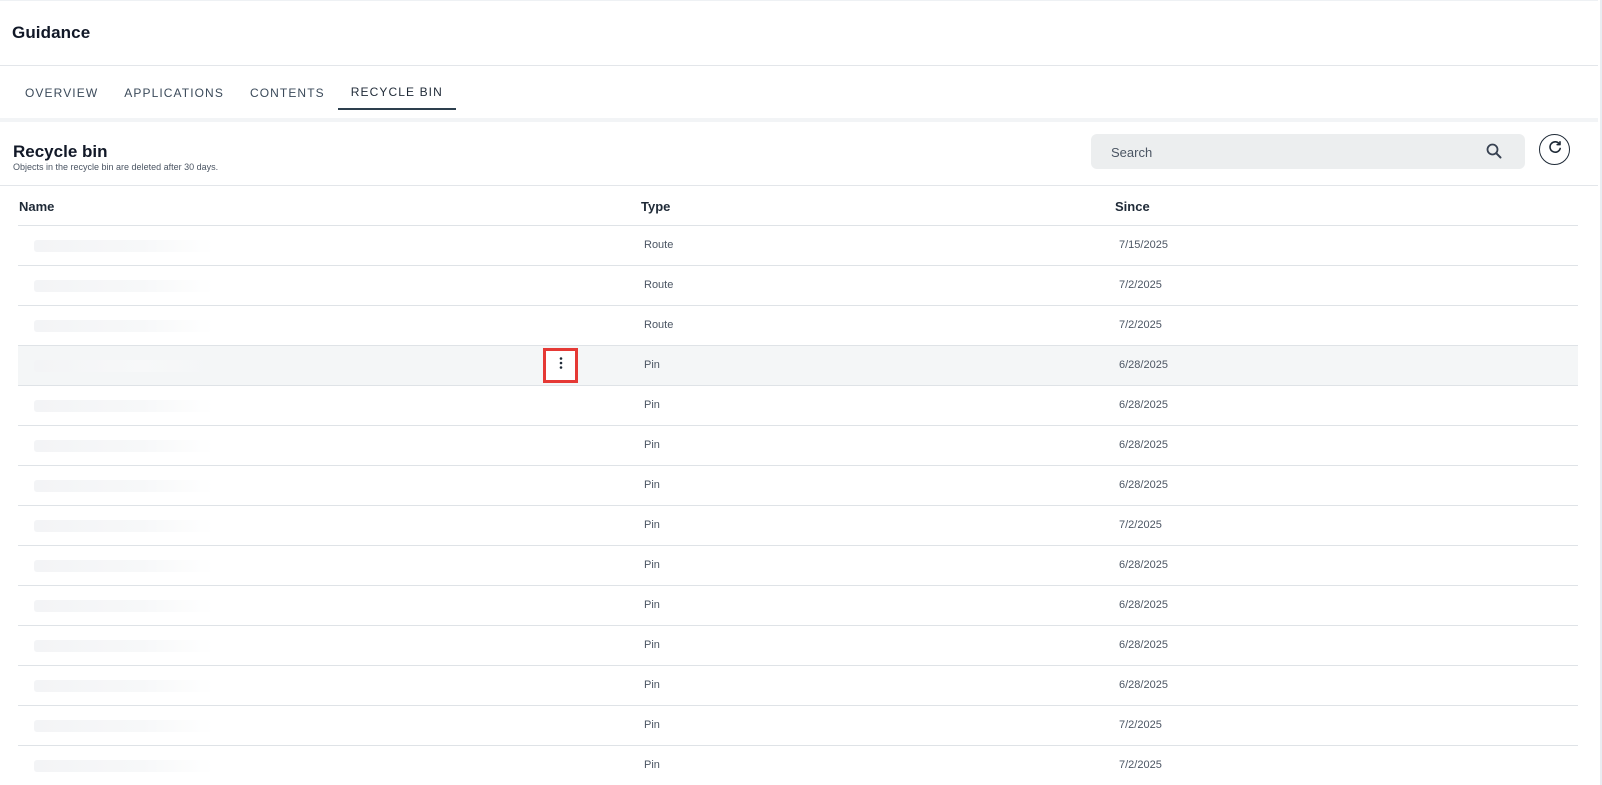 The image size is (1602, 785). What do you see at coordinates (61, 93) in the screenshot?
I see `tab-overview: OVERVIEW` at bounding box center [61, 93].